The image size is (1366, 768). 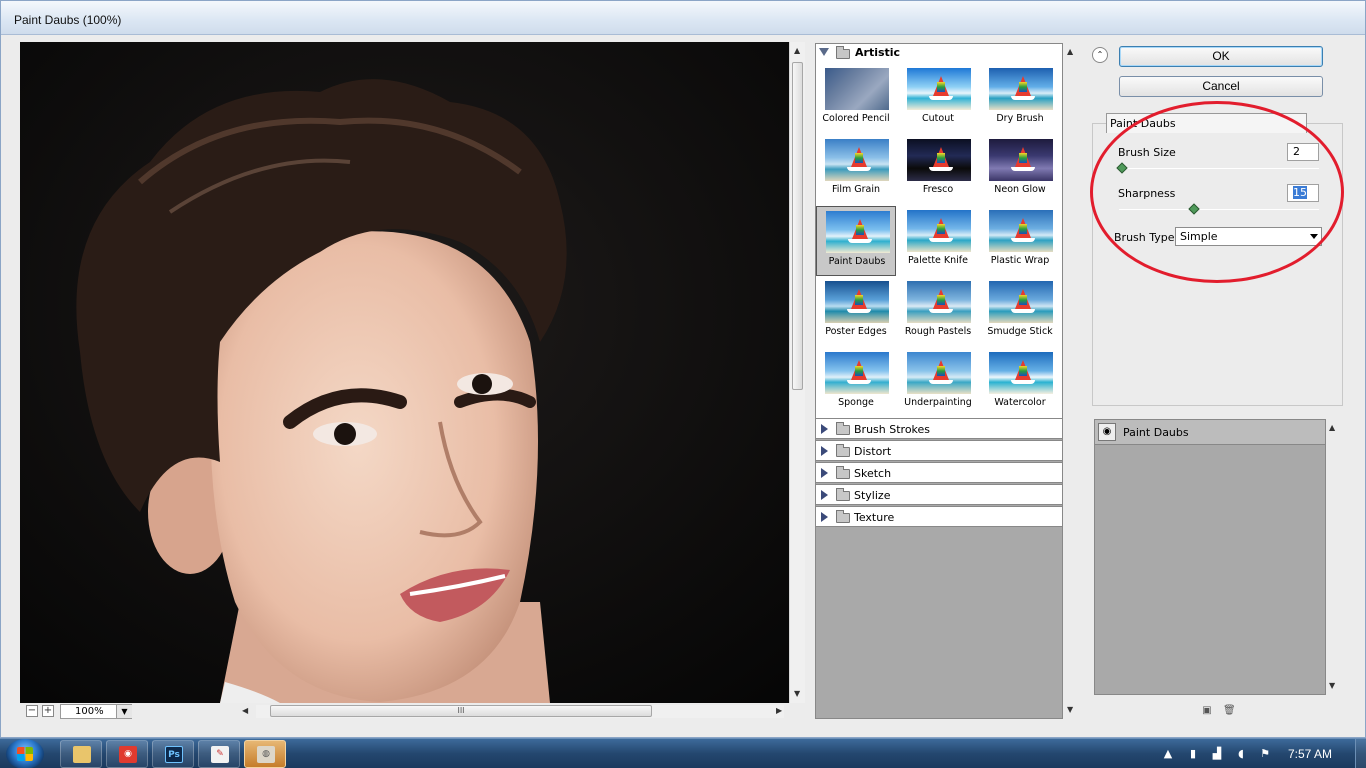 What do you see at coordinates (1156, 432) in the screenshot?
I see `effect-layer-label: Paint Daubs` at bounding box center [1156, 432].